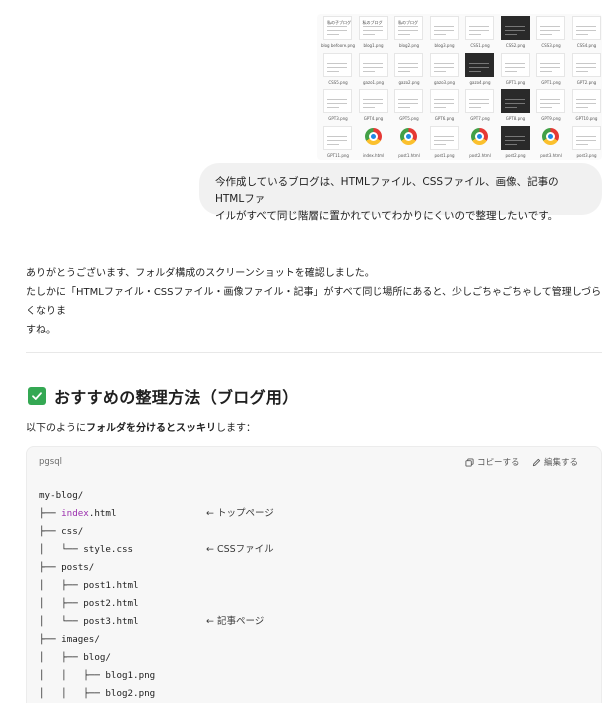 This screenshot has height=703, width=608. Describe the element at coordinates (373, 45) in the screenshot. I see `file-thumbnail-label: blog1.png` at that location.